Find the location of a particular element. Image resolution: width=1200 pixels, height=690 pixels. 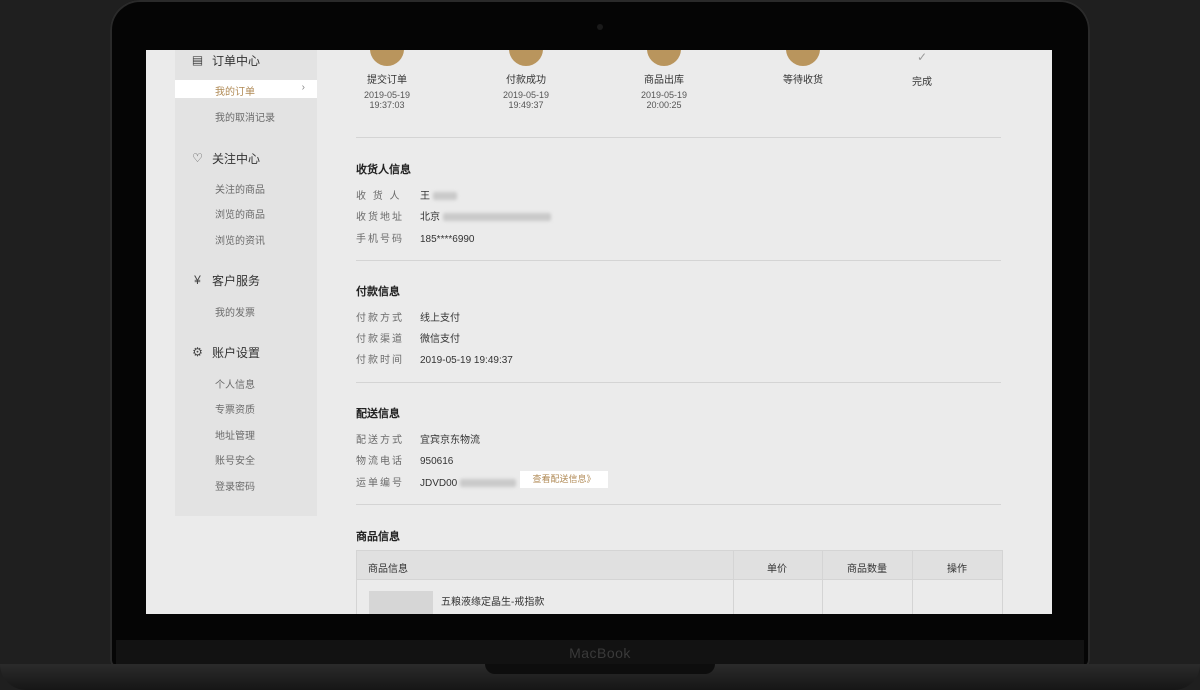

field-value: 宜宾京东物流 is located at coordinates (450, 440).